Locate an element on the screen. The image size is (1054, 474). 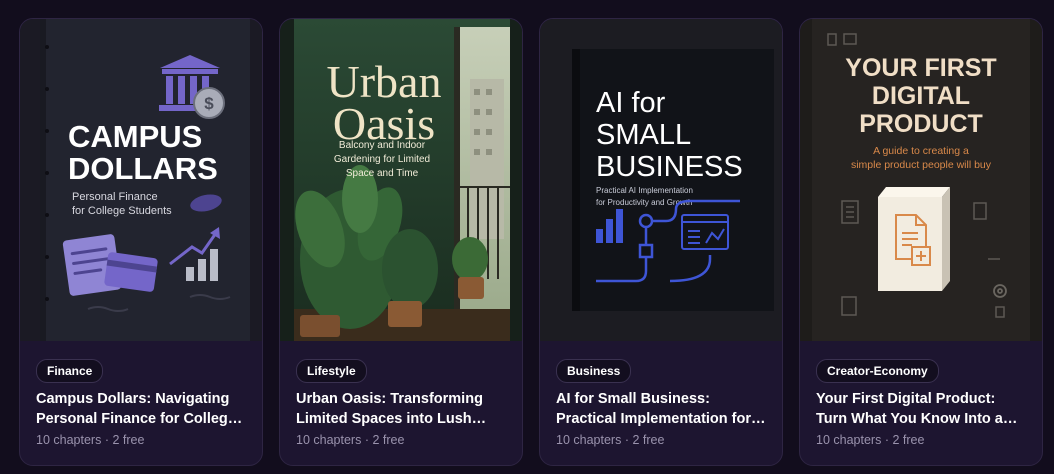
cover-subtitle-line1: A guide to creating a is located at coordinates (921, 151).